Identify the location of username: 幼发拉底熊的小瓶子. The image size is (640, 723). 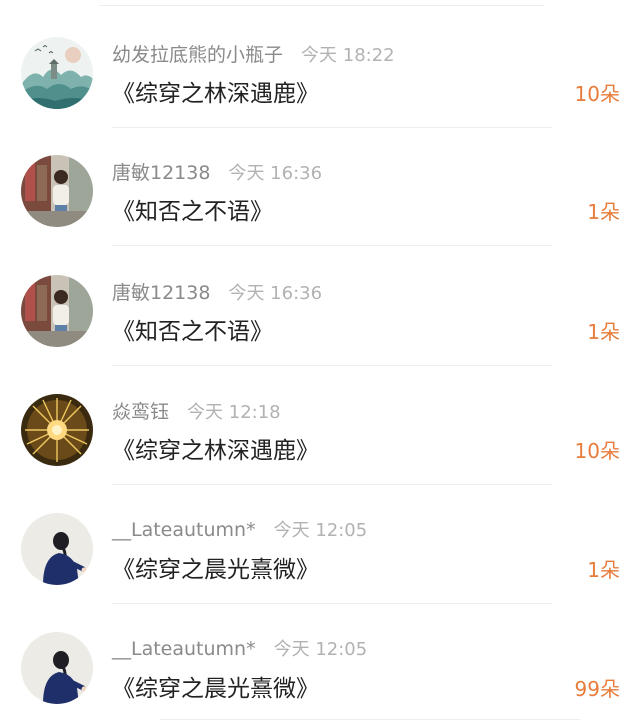
(197, 53).